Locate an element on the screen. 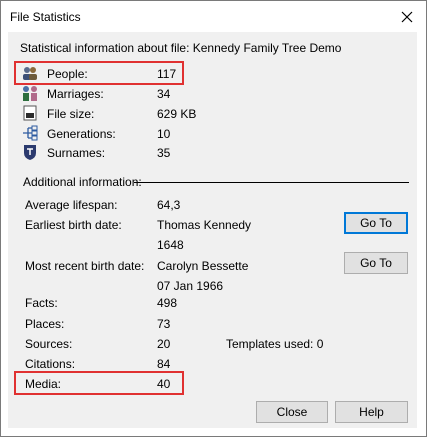 The height and width of the screenshot is (437, 427). help-button: Help is located at coordinates (371, 412).